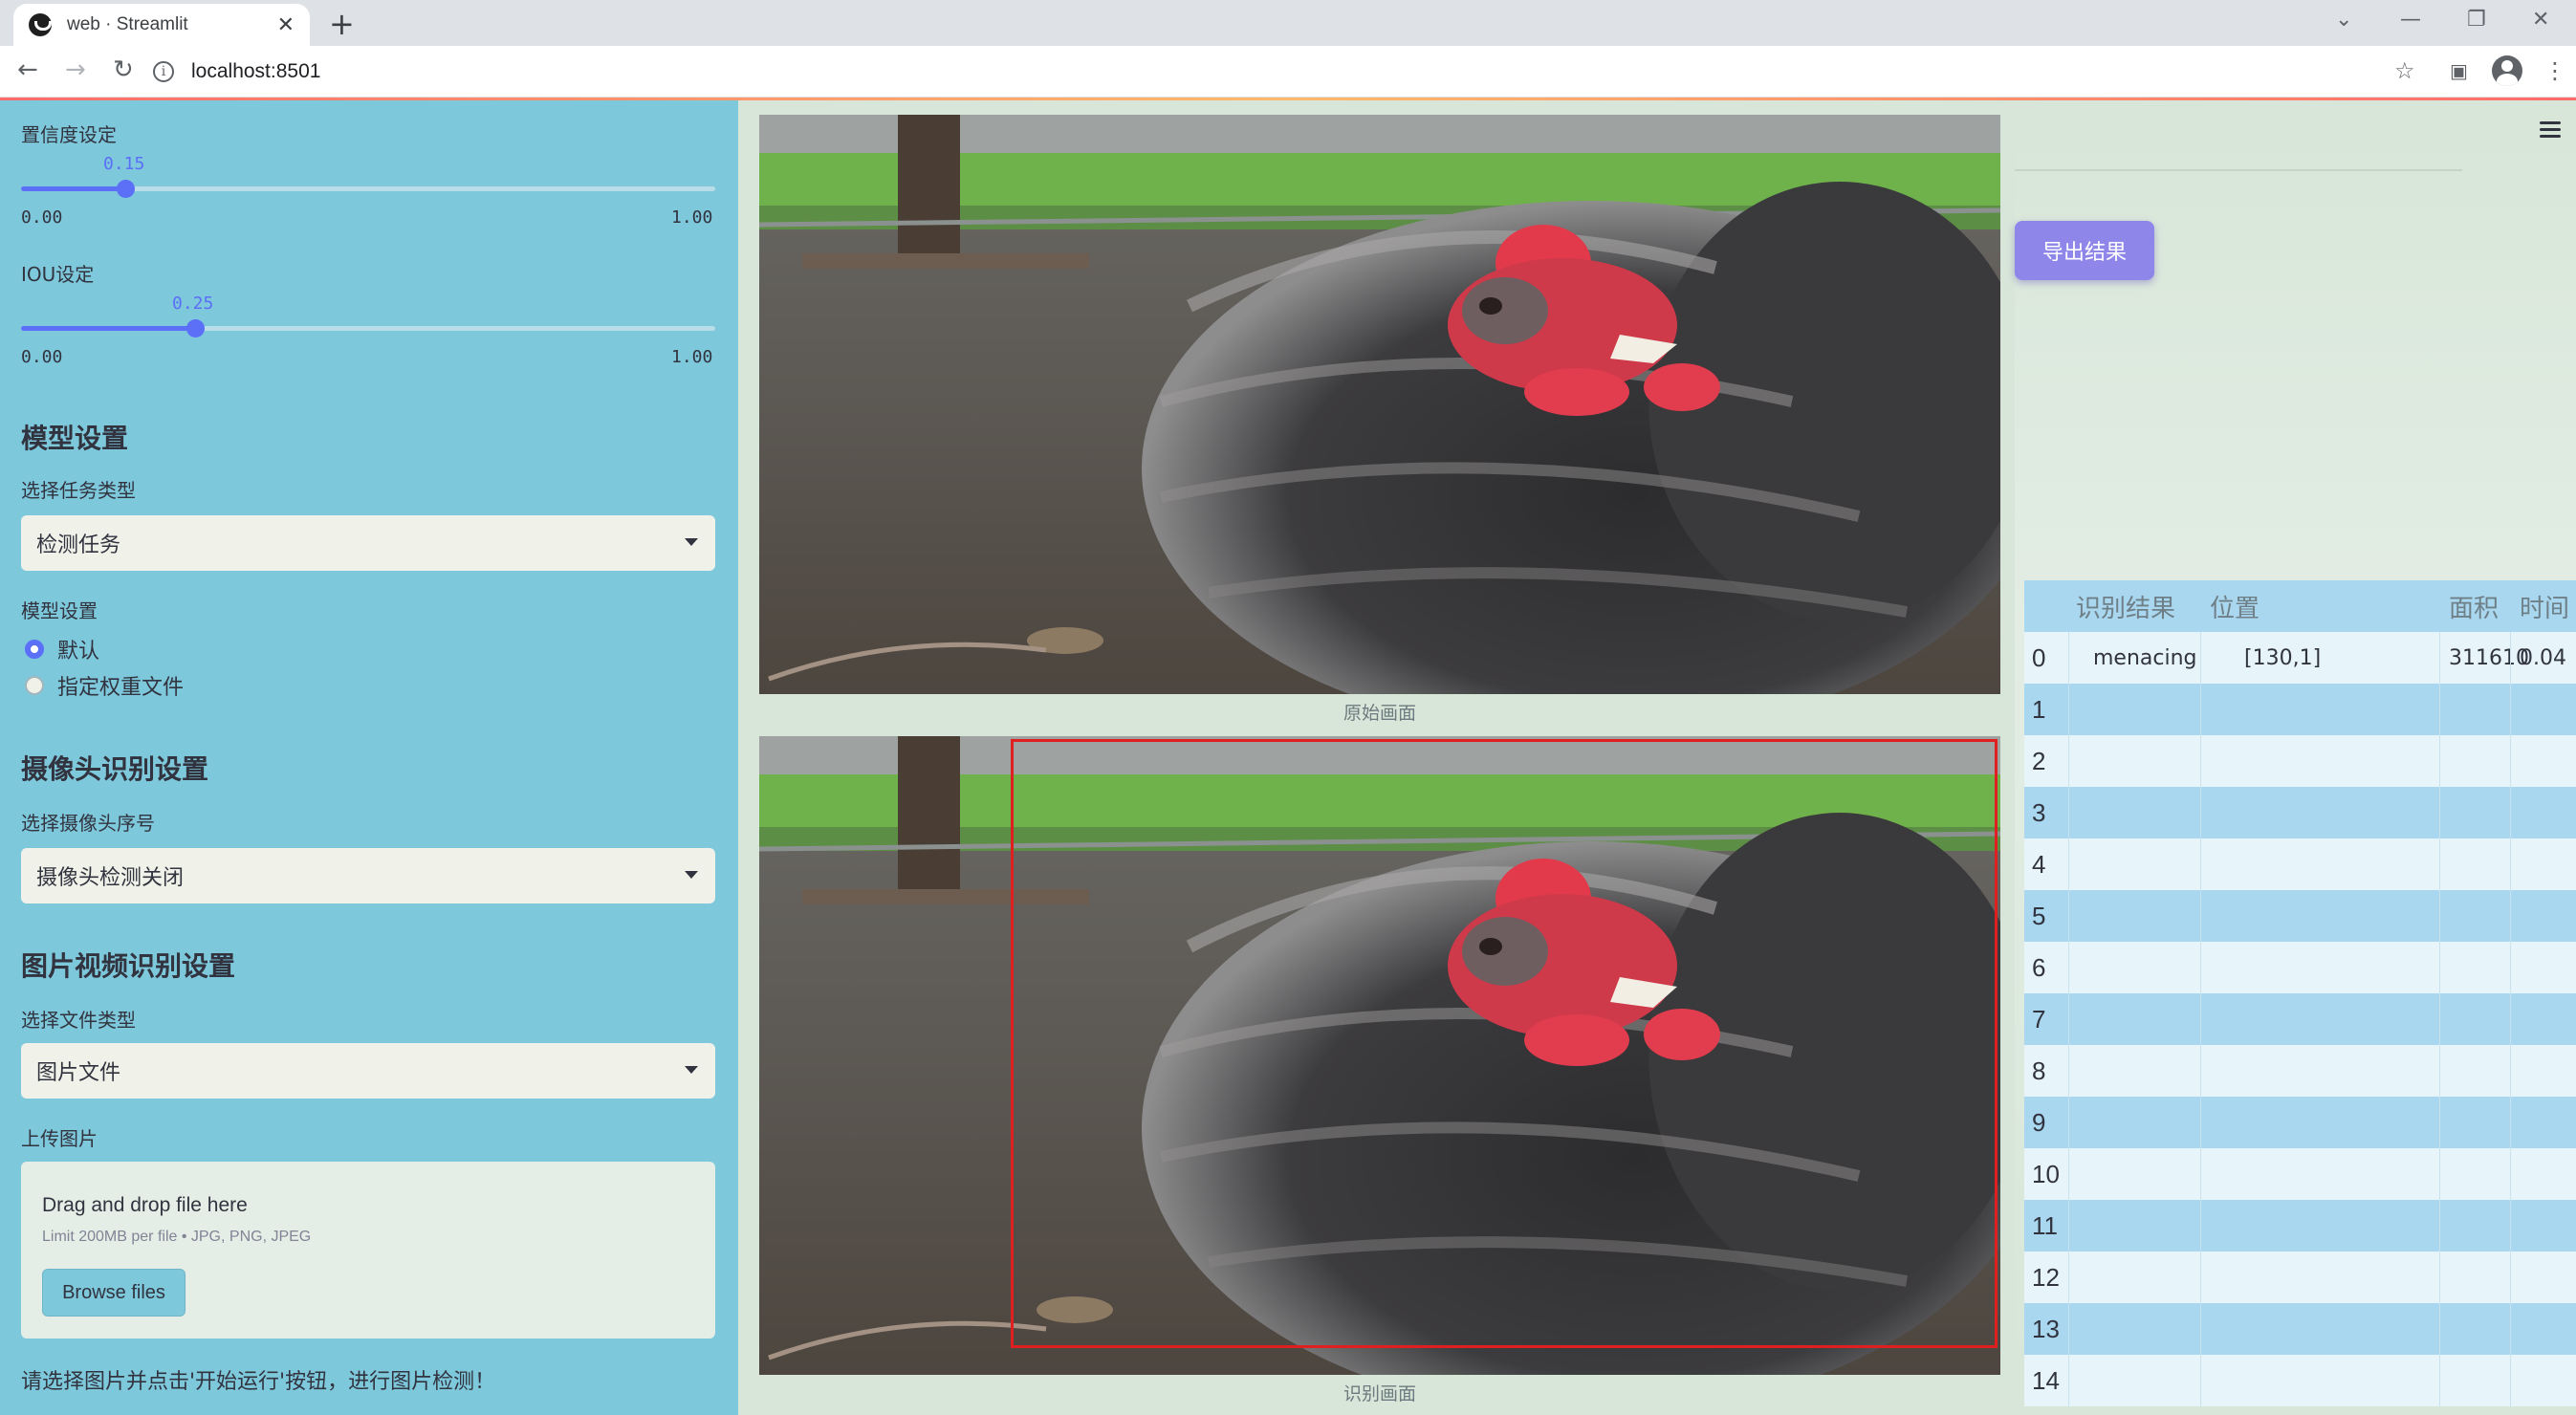 The width and height of the screenshot is (2576, 1415). Describe the element at coordinates (2300, 761) in the screenshot. I see `table-row: 2` at that location.